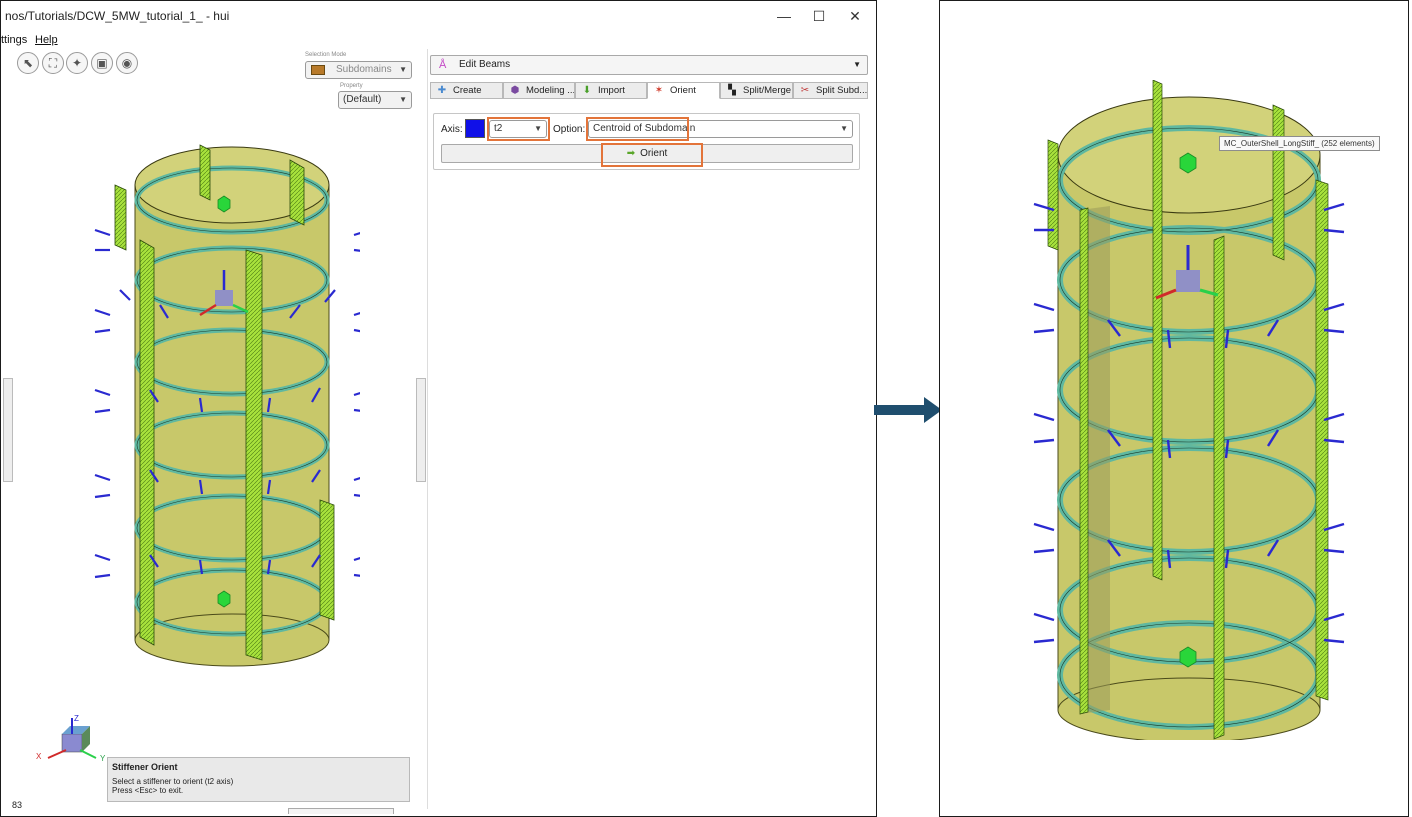  What do you see at coordinates (587, 90) in the screenshot?
I see `import-arrow-icon: ⬇` at bounding box center [587, 90].